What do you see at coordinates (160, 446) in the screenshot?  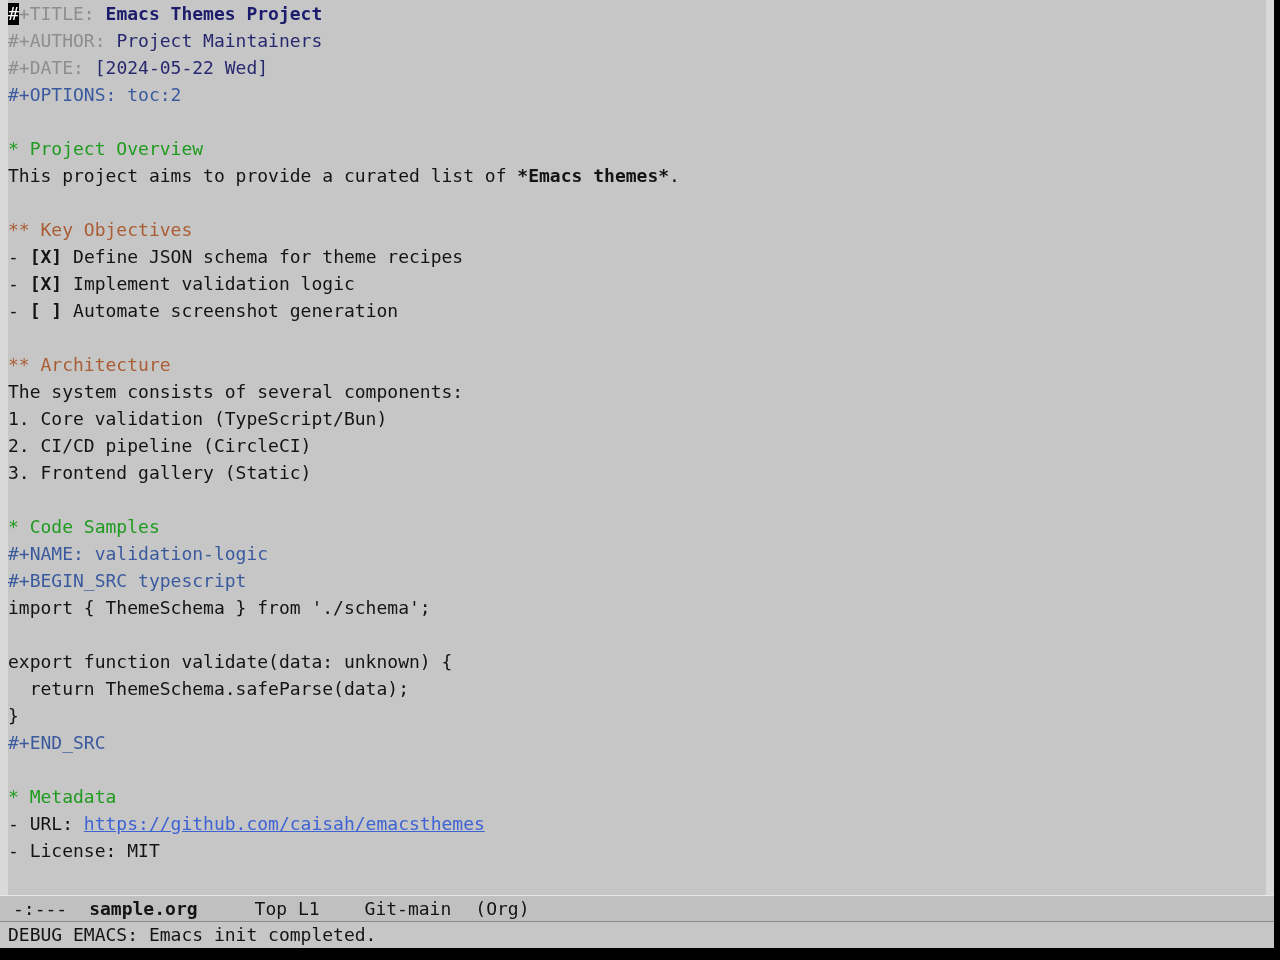 I see `text-line: 2. CI/CD pipeline (CircleCI)` at bounding box center [160, 446].